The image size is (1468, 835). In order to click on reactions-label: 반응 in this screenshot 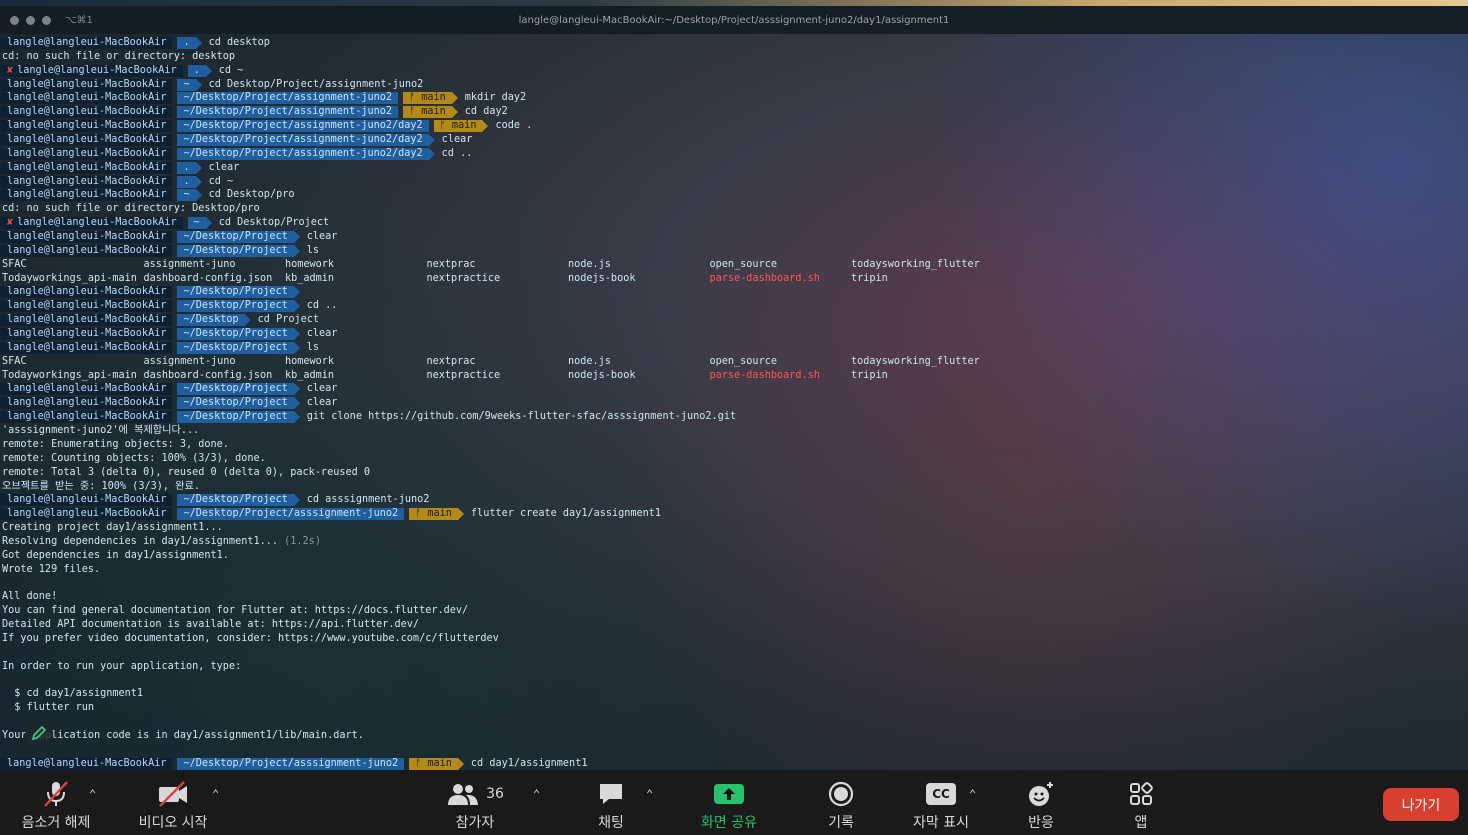, I will do `click(1041, 823)`.